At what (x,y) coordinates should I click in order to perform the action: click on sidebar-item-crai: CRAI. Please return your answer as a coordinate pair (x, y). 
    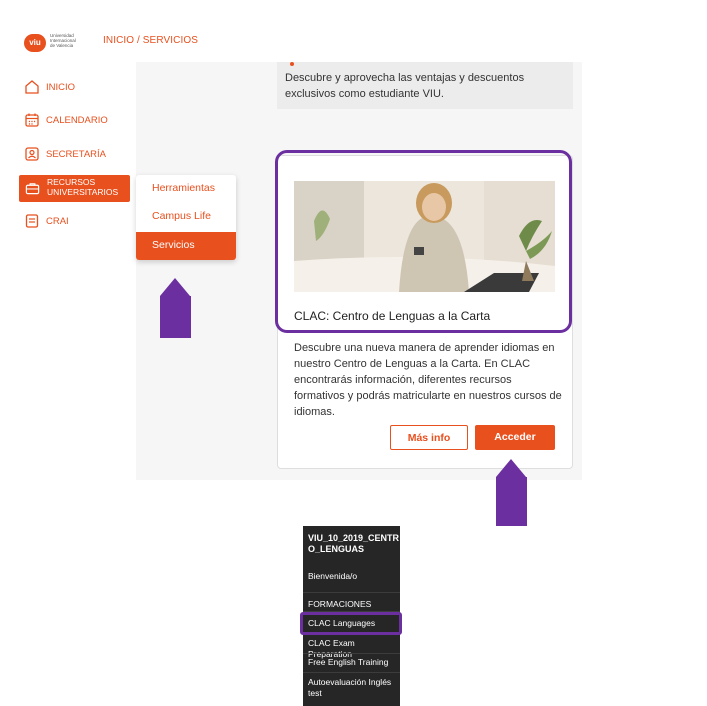
    Looking at the image, I should click on (46, 221).